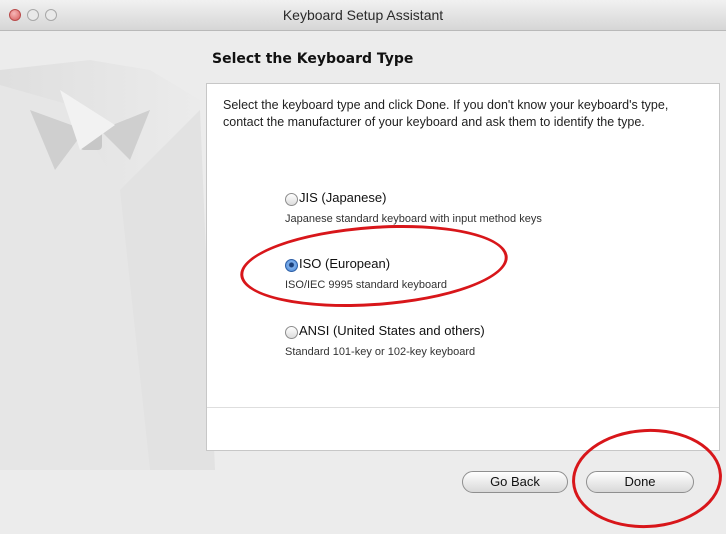  What do you see at coordinates (313, 59) in the screenshot?
I see `pane-title: Select the Keyboard Type` at bounding box center [313, 59].